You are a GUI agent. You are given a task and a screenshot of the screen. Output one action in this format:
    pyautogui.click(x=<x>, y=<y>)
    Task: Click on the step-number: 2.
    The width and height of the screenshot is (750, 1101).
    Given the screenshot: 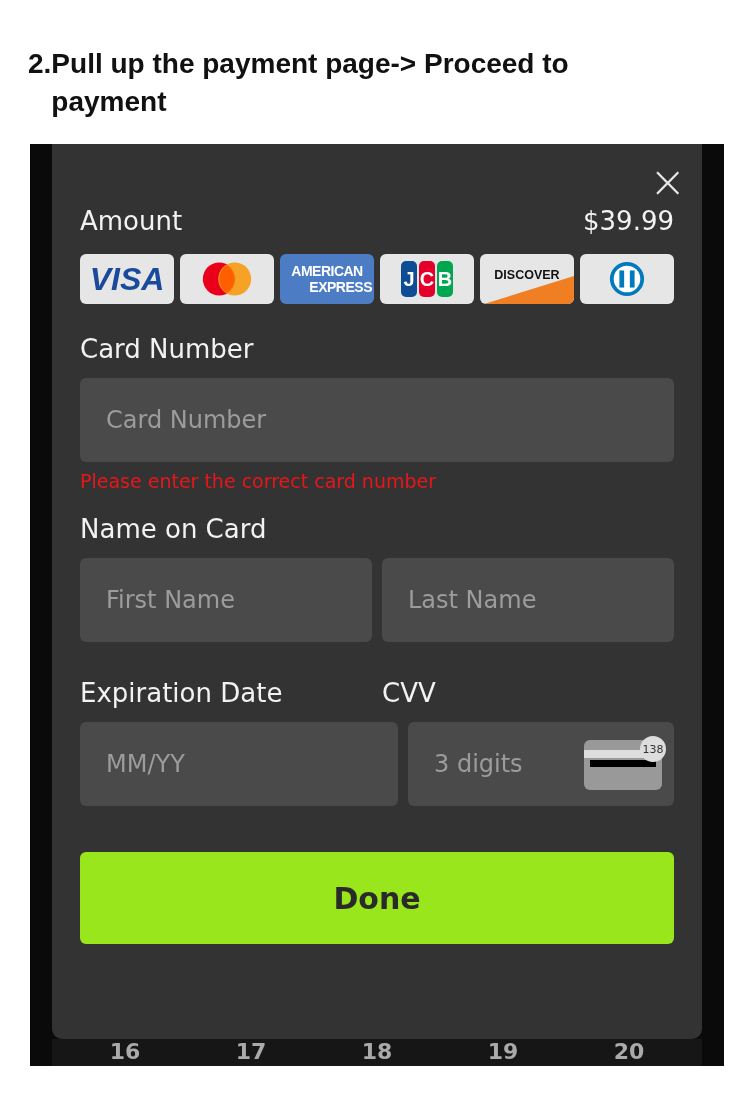 What is the action you would take?
    pyautogui.click(x=40, y=64)
    